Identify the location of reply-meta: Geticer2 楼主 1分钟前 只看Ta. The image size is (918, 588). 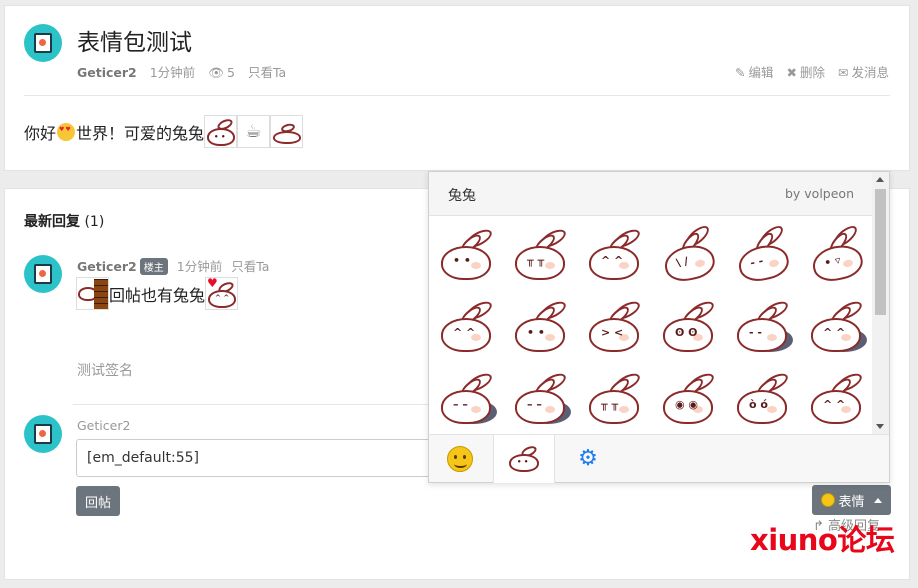
(177, 265).